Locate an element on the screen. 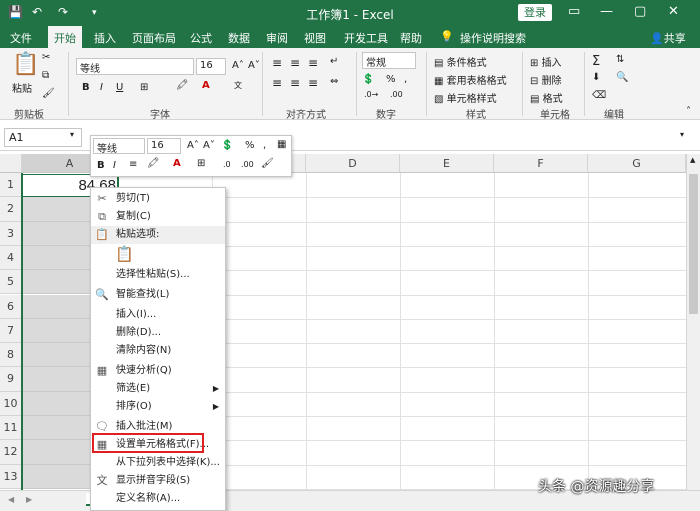 The height and width of the screenshot is (511, 700). mini-italic-button: I is located at coordinates (114, 165).